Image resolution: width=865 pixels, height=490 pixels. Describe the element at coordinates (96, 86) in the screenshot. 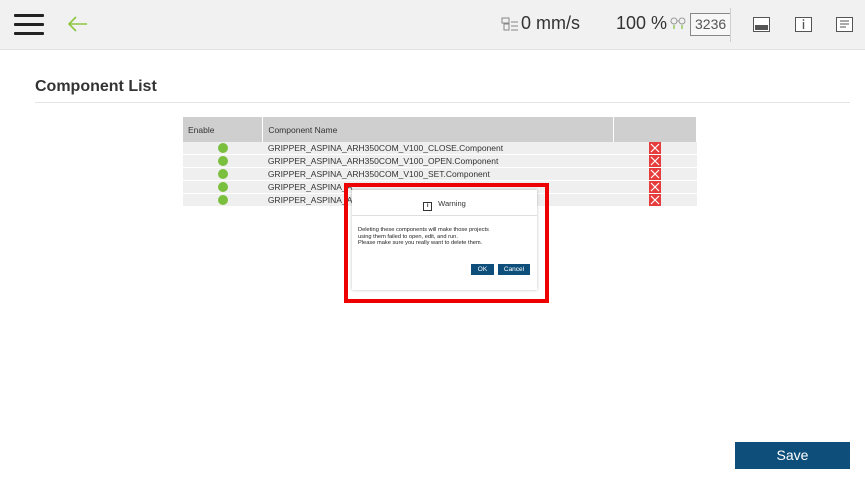

I see `page-title: Component List` at that location.